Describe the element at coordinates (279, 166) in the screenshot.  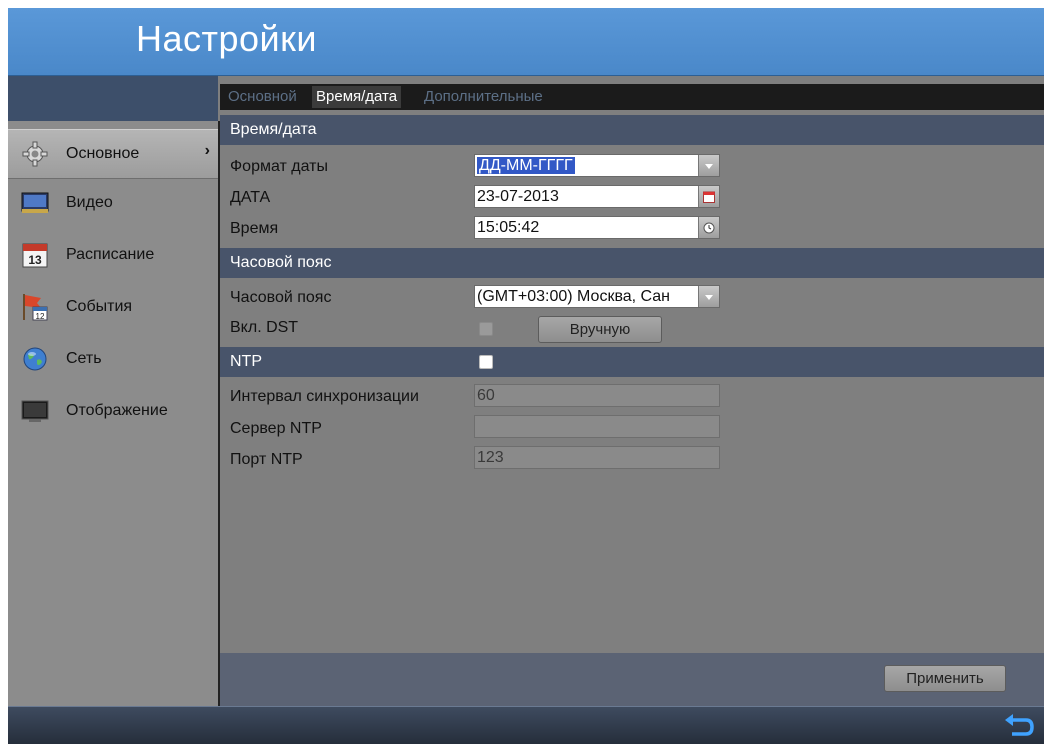
I see `date-format-label: Формат даты` at that location.